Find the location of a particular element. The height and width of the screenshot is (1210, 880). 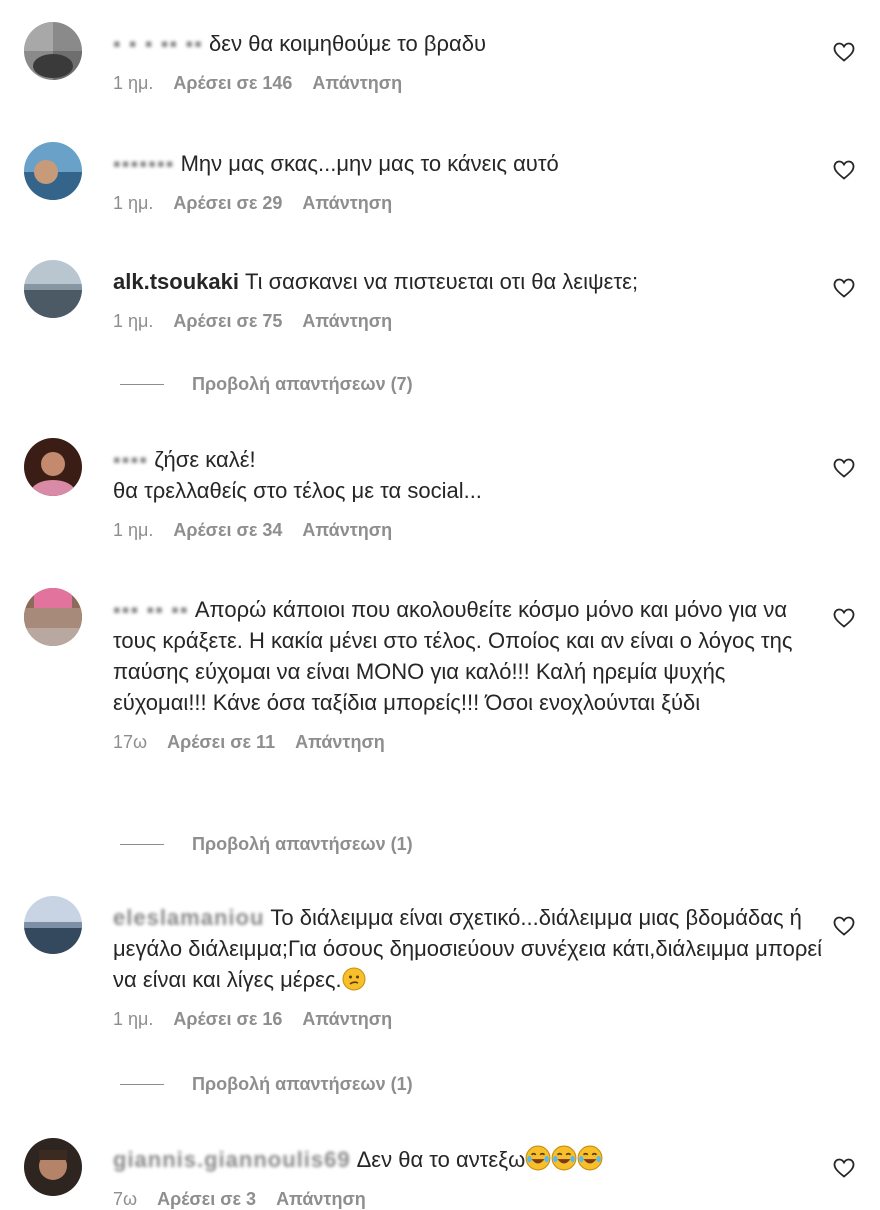

comment-likes: Αρέσει σε 34 is located at coordinates (227, 530).